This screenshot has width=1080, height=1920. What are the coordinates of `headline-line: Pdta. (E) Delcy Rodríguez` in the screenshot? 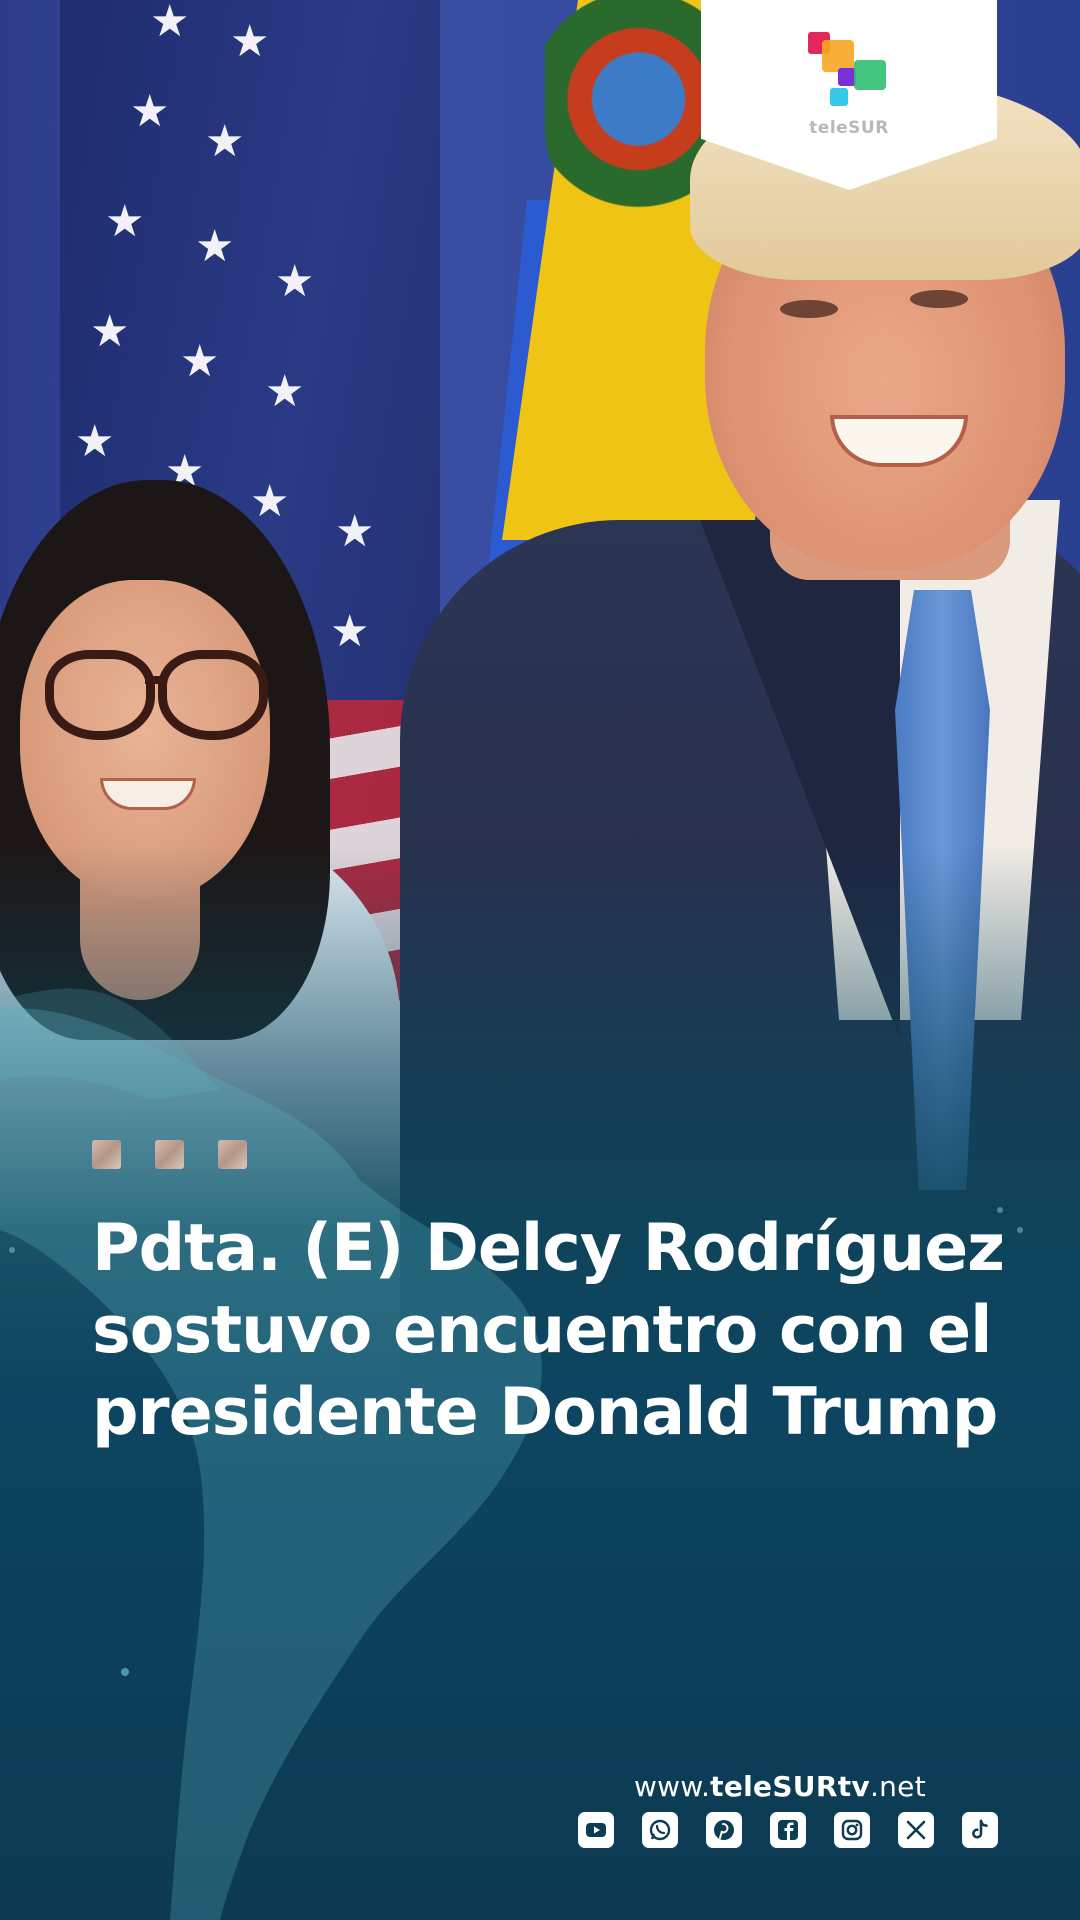 It's located at (548, 1248).